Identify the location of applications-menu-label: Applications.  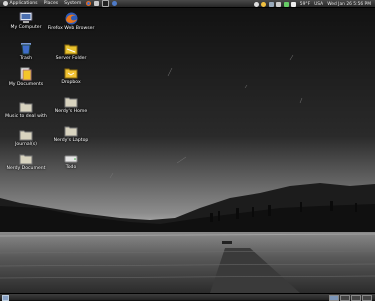
(23, 3).